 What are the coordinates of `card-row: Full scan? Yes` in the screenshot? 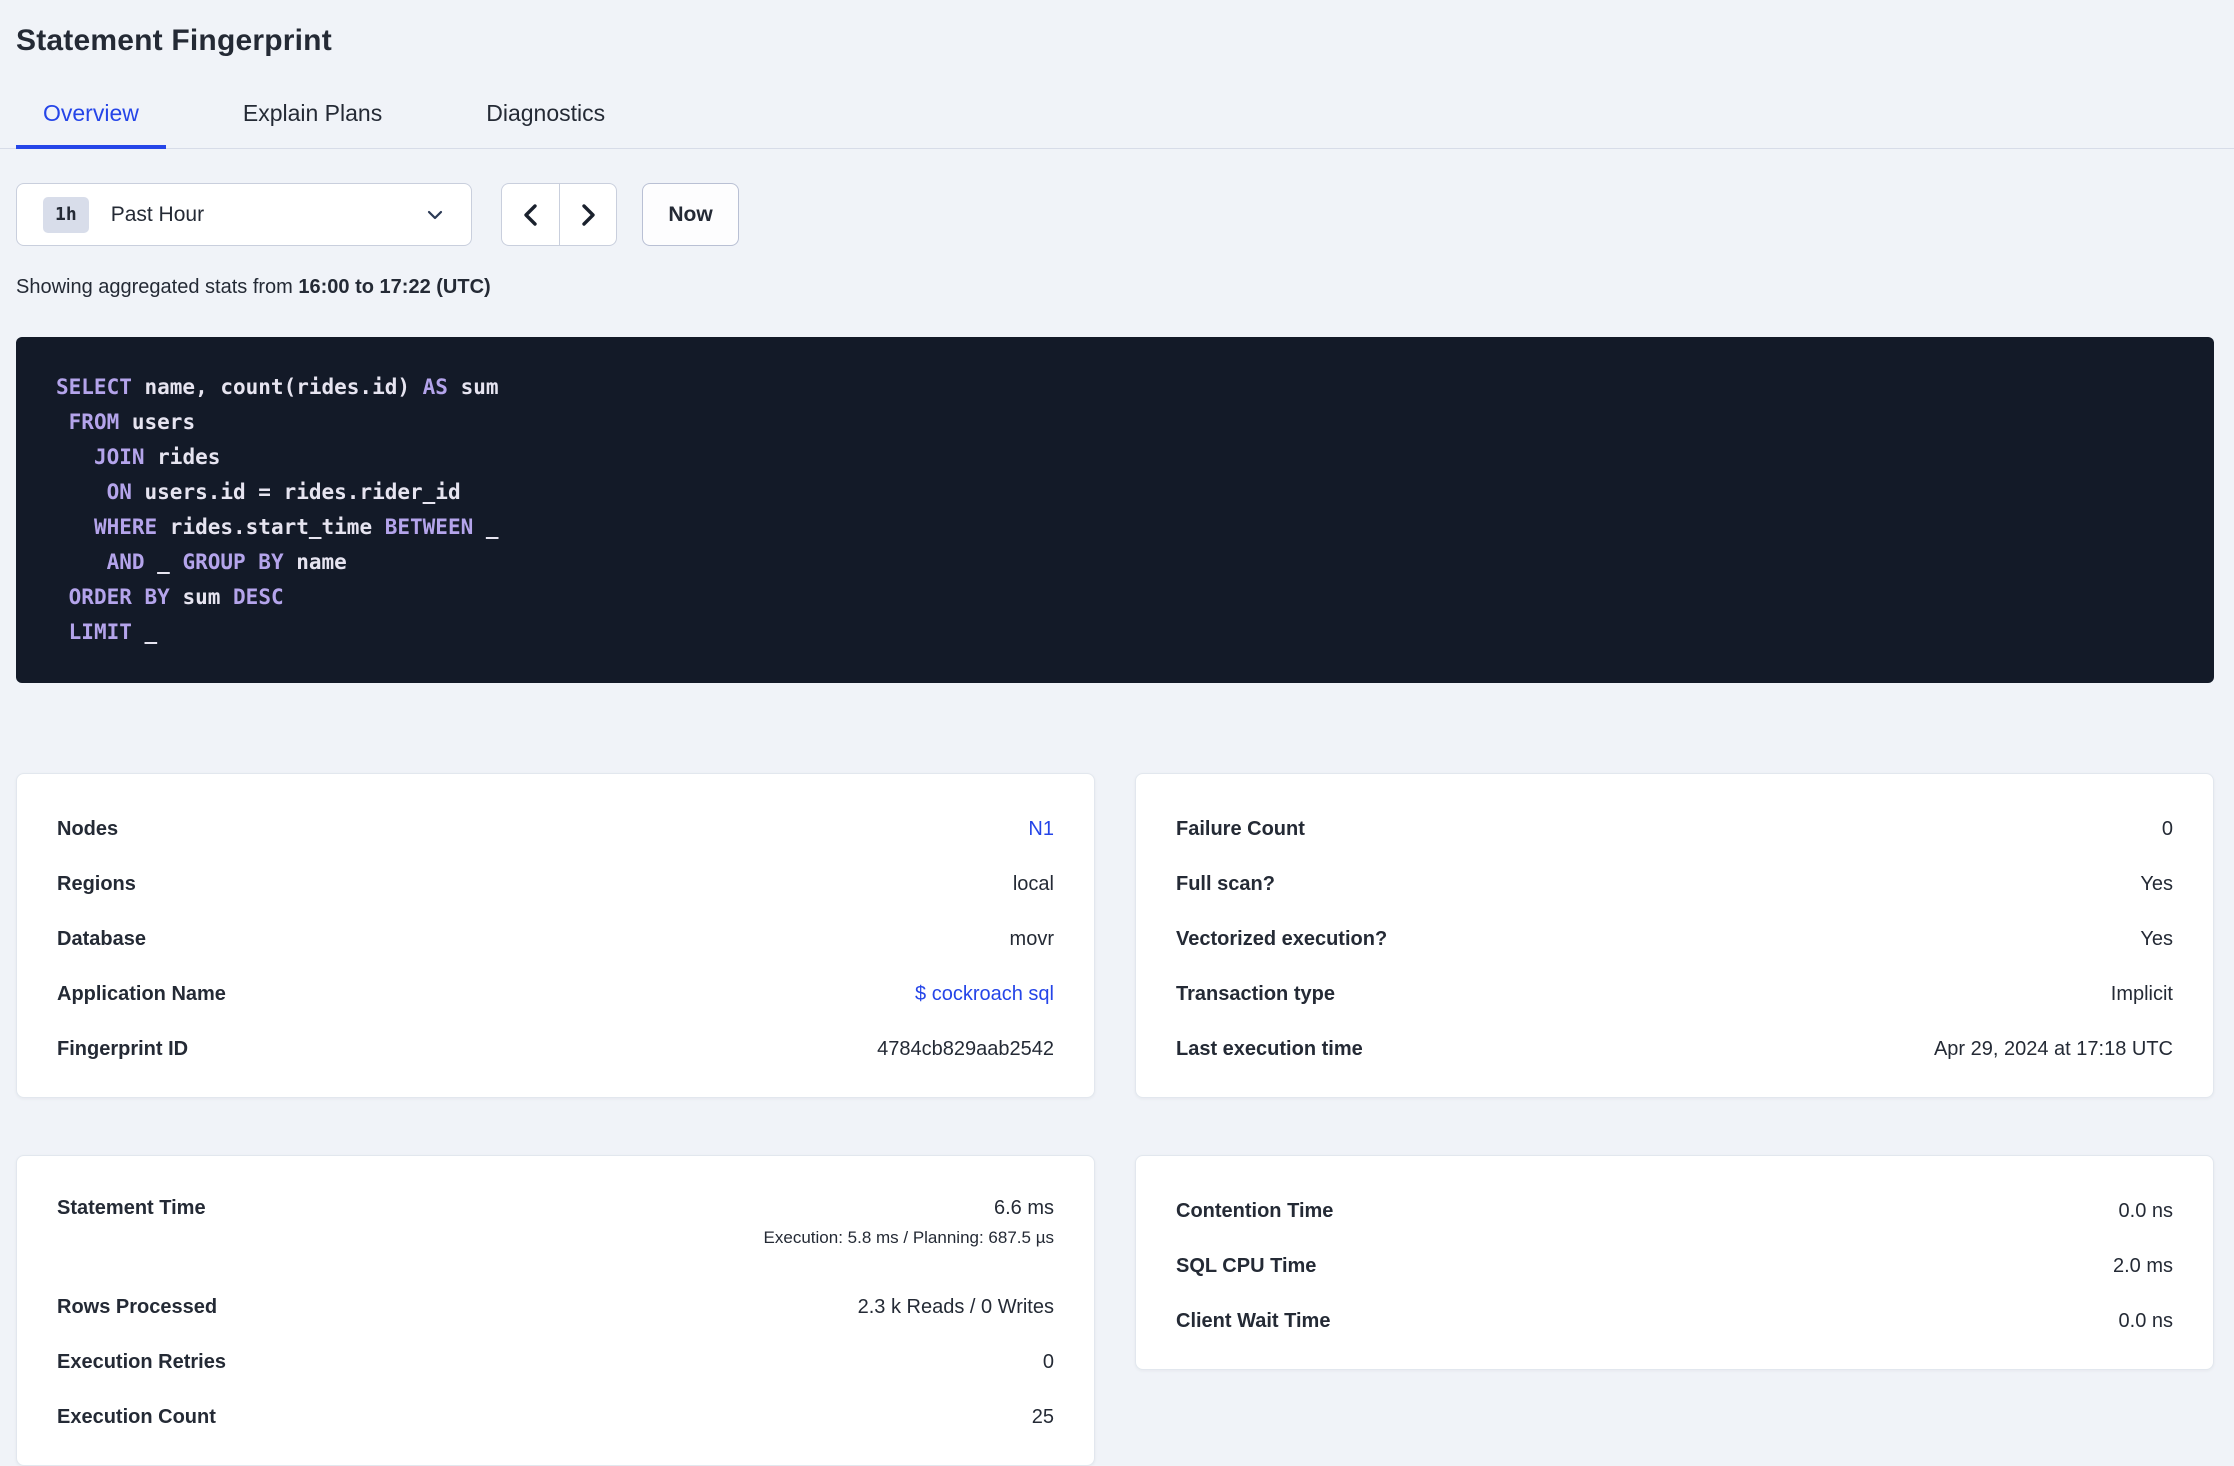 It's located at (1674, 884).